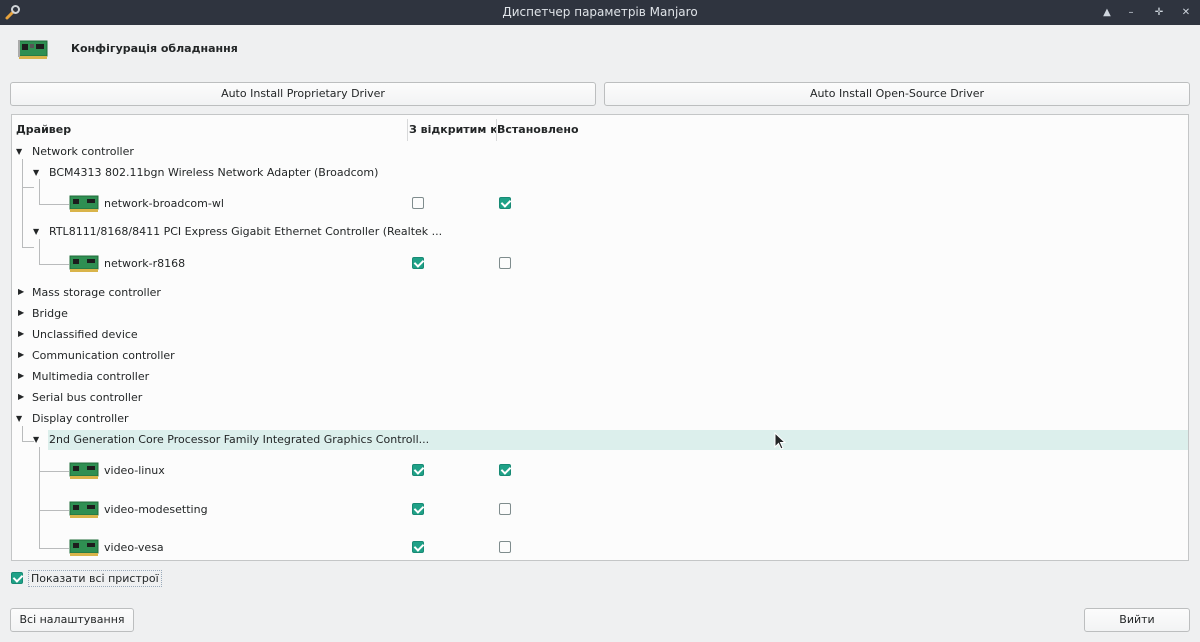 The height and width of the screenshot is (642, 1200). I want to click on exit-button: Вийти, so click(1137, 620).